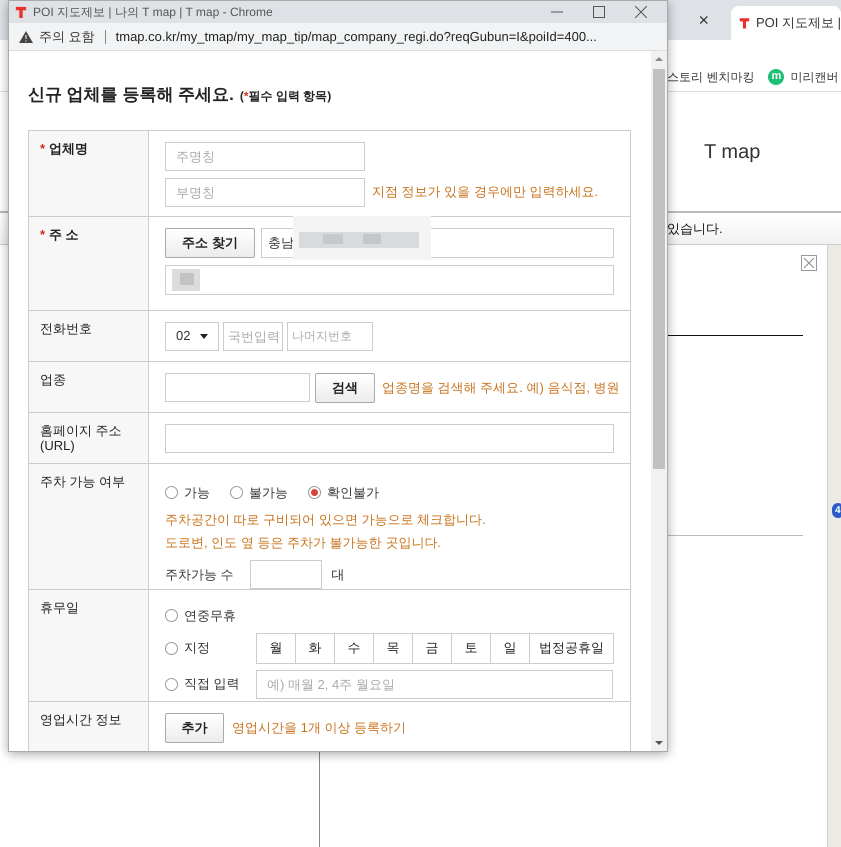 Image resolution: width=841 pixels, height=847 pixels. What do you see at coordinates (659, 59) in the screenshot?
I see `scroll-up-icon` at bounding box center [659, 59].